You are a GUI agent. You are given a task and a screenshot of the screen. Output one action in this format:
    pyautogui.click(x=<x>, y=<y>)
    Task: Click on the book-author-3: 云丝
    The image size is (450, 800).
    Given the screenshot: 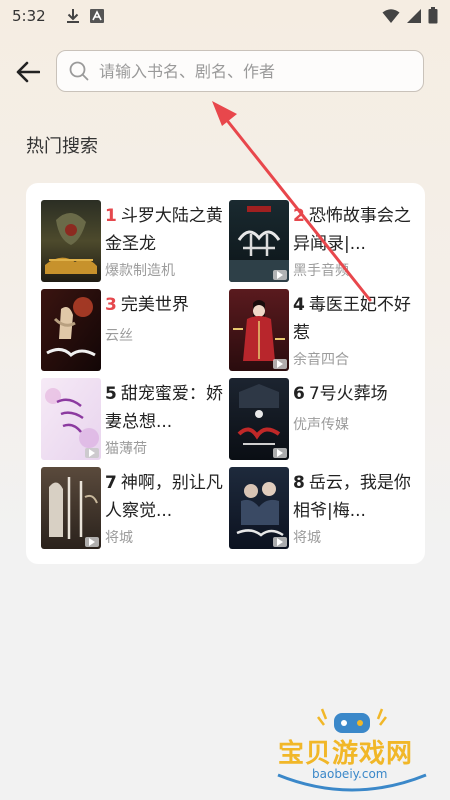 What is the action you would take?
    pyautogui.click(x=119, y=336)
    